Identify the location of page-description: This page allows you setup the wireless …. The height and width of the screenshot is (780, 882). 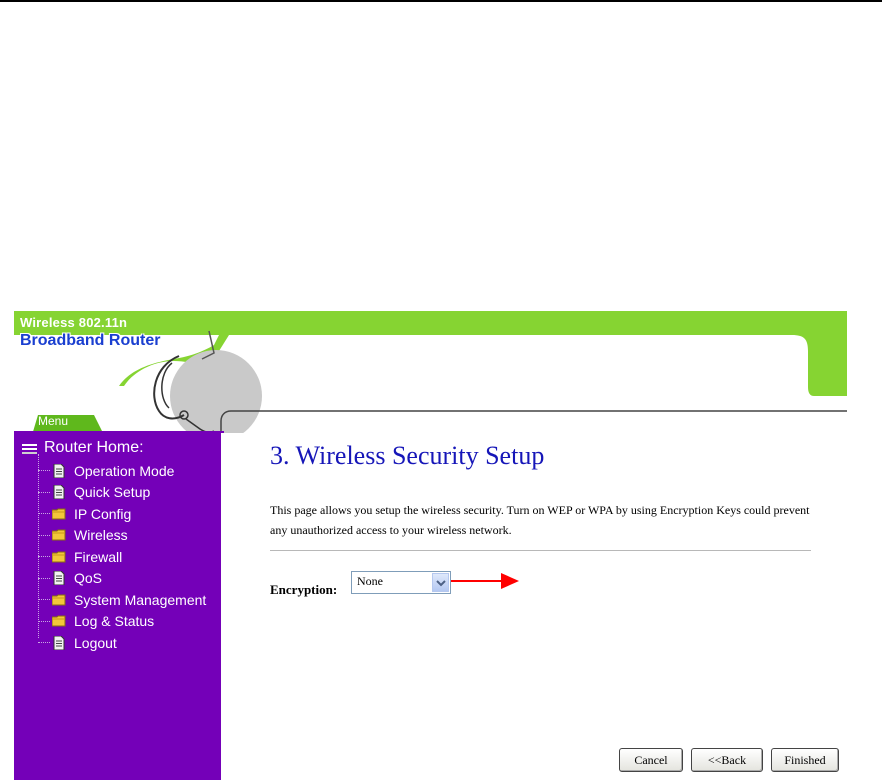
(540, 520).